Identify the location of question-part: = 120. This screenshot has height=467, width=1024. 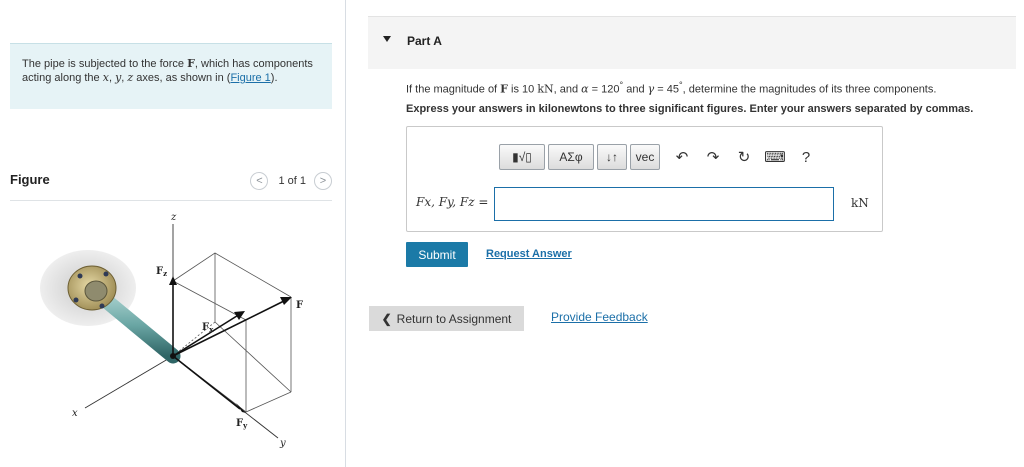
(604, 89).